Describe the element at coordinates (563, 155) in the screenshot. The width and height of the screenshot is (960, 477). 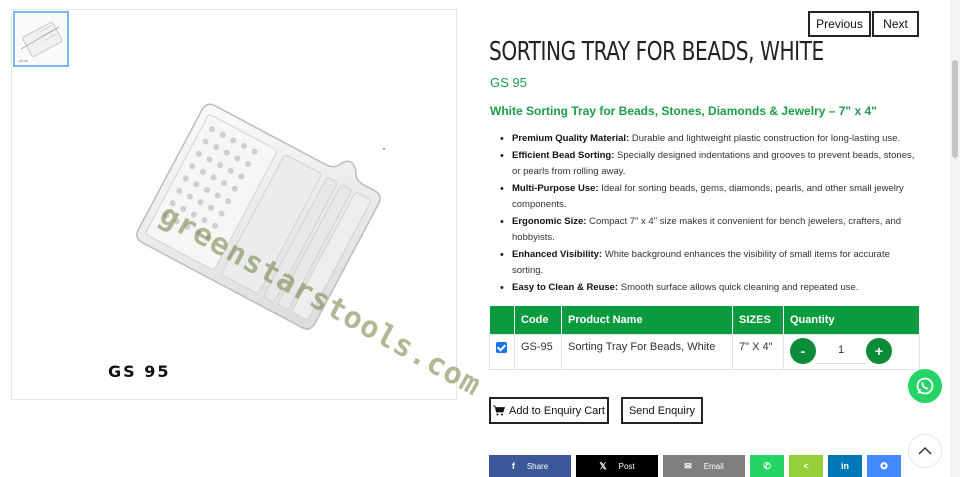
I see `feature-label: Efficient Bead Sorting:` at that location.